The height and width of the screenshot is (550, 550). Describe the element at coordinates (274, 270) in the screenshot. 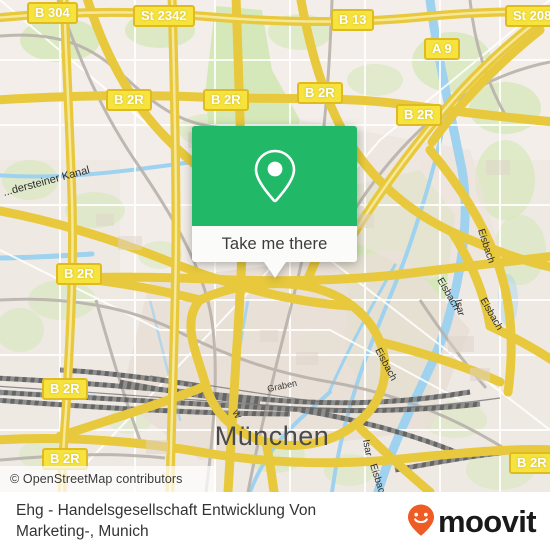

I see `popup-pointer-tail` at that location.